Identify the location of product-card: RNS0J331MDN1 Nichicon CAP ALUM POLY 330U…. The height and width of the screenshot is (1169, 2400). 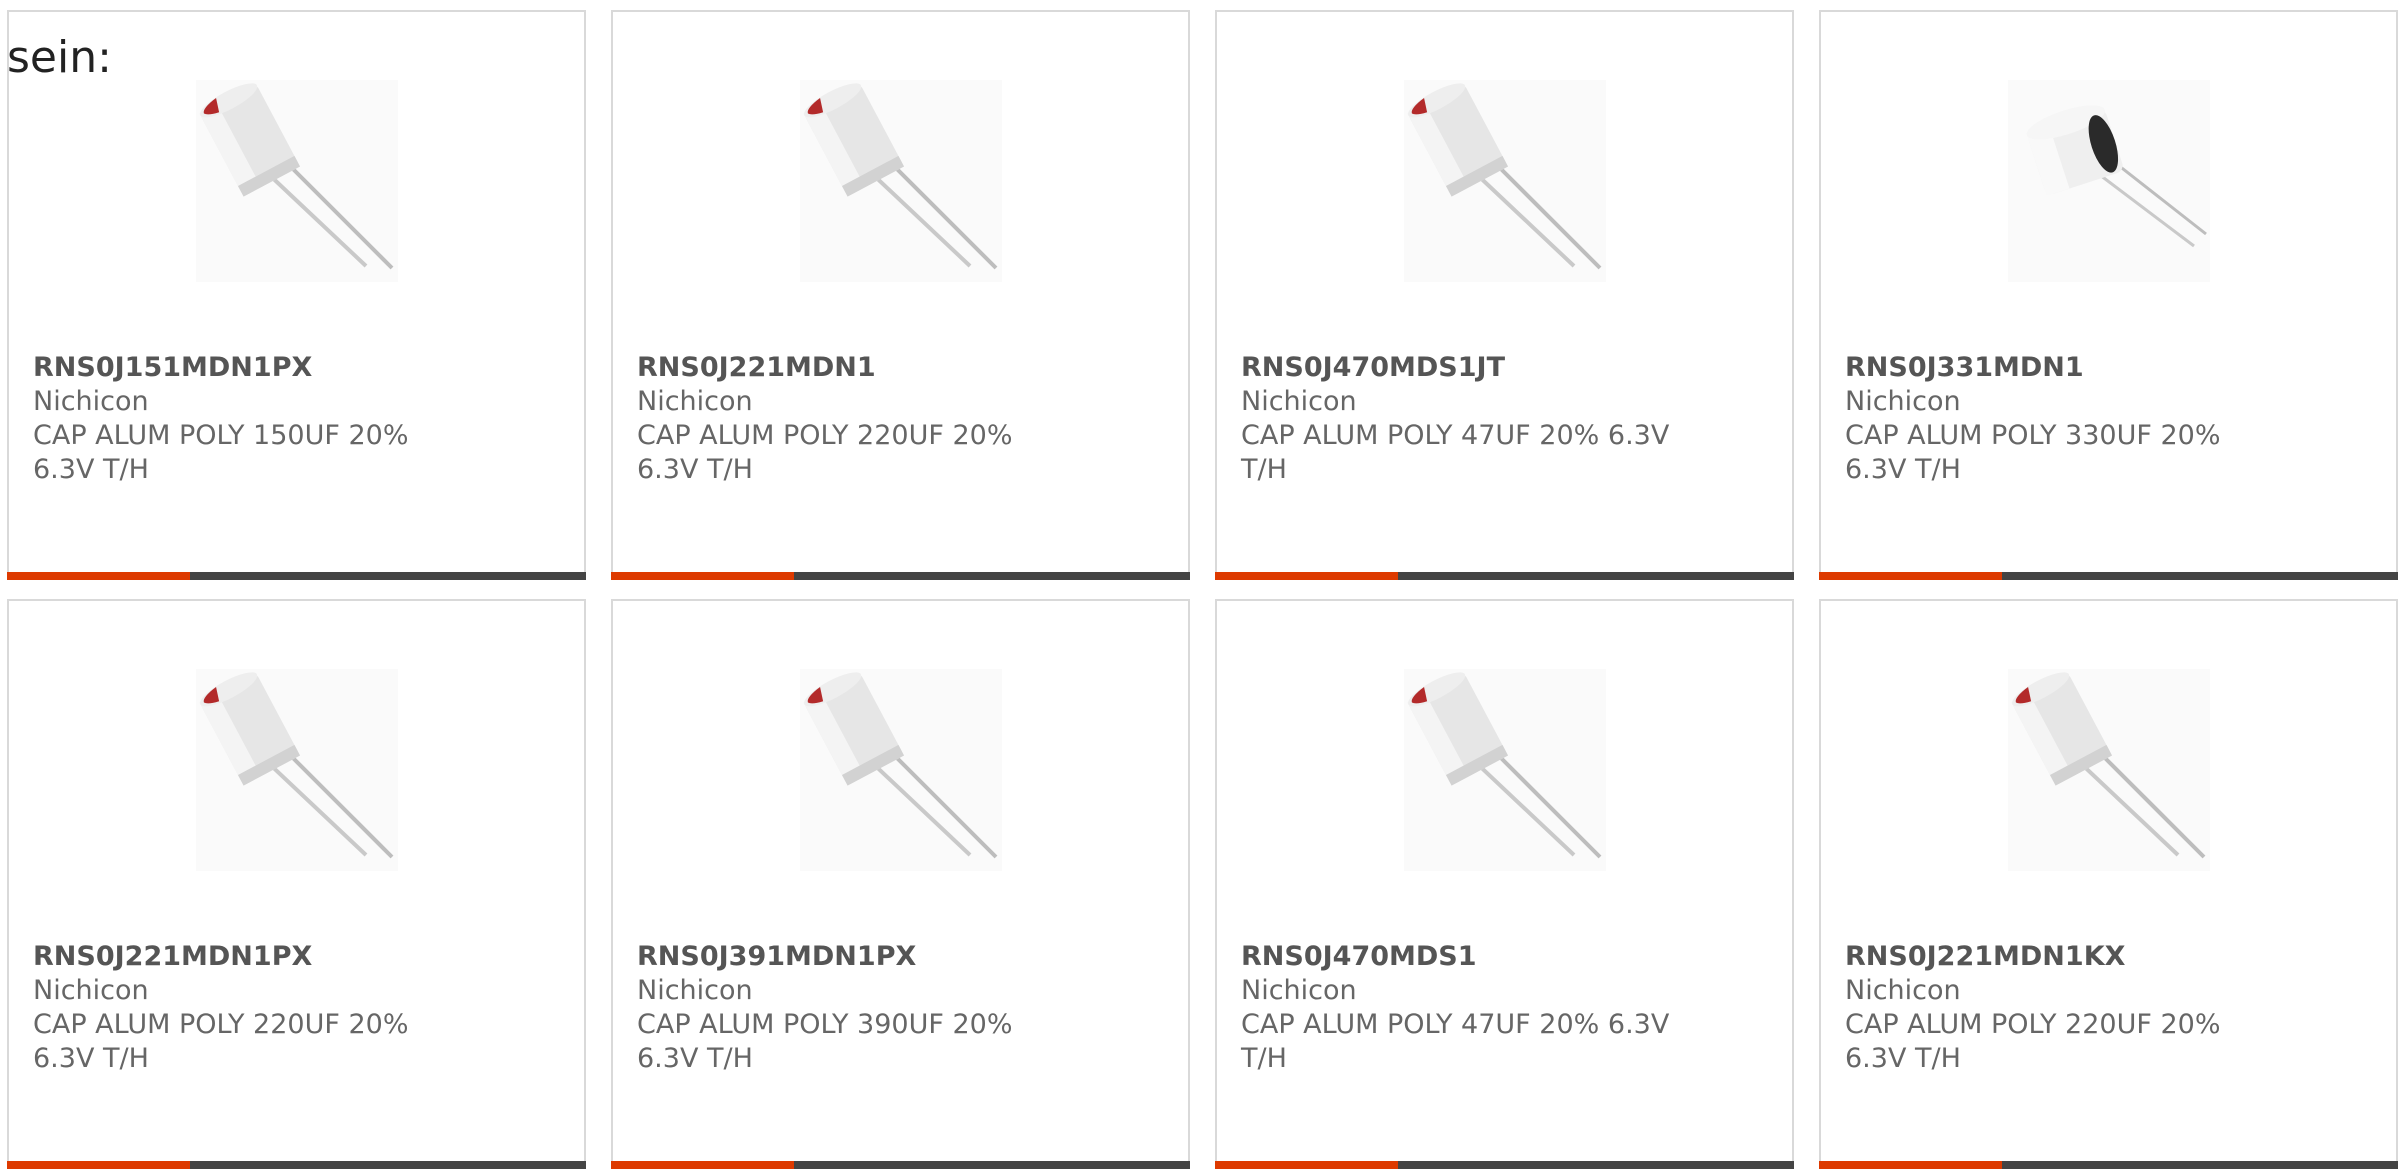
(2108, 295).